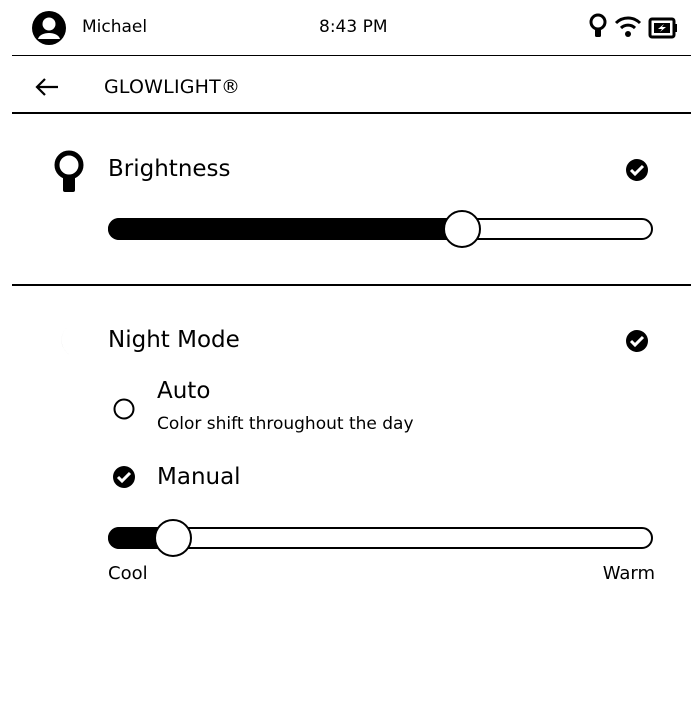  I want to click on back-button, so click(47, 87).